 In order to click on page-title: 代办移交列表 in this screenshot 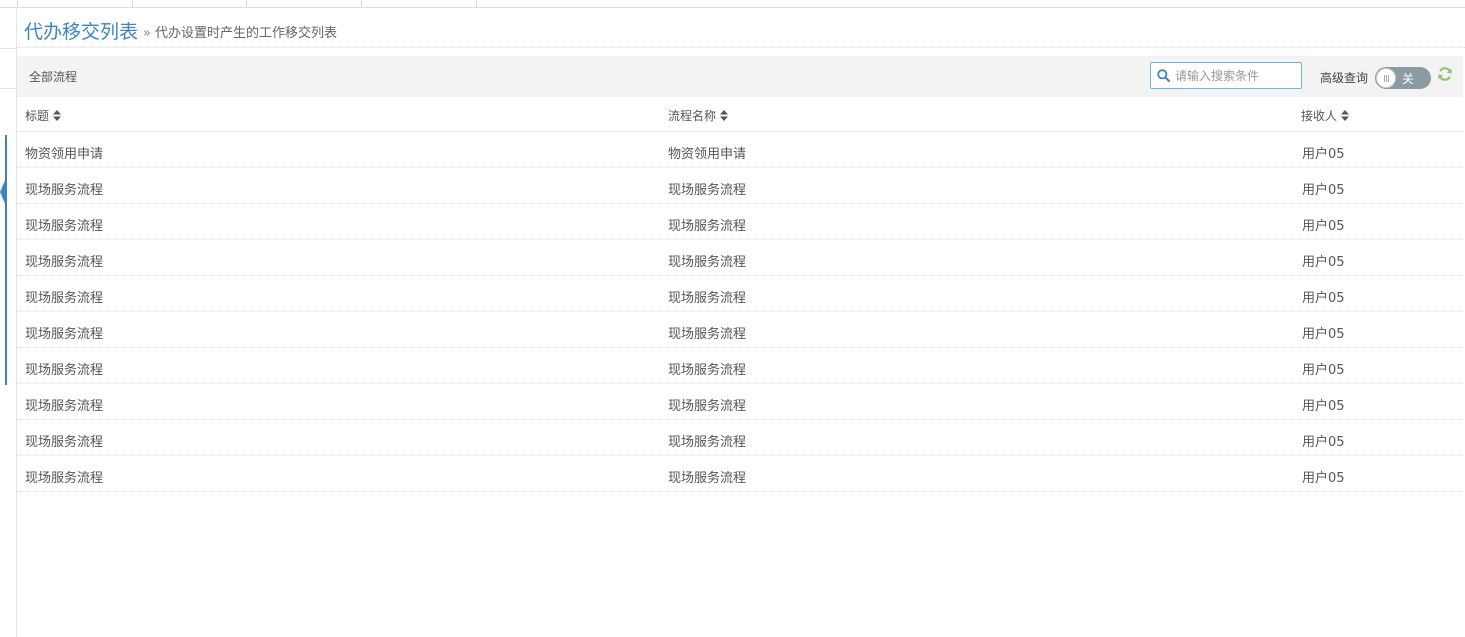, I will do `click(81, 32)`.